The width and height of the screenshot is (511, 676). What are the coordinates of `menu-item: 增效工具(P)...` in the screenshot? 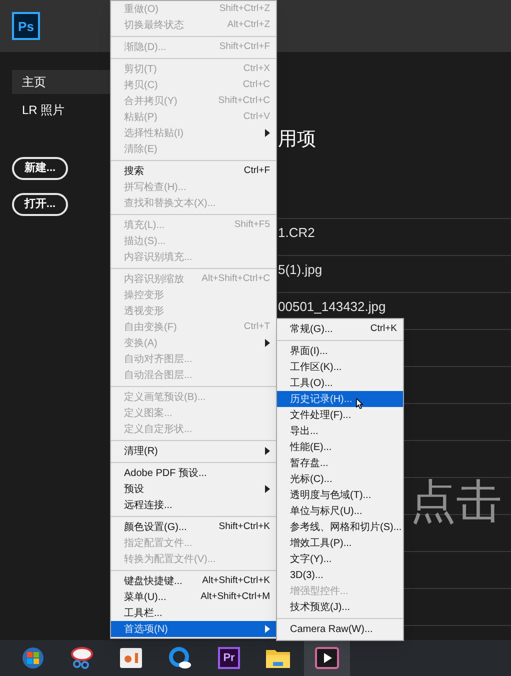 It's located at (340, 543).